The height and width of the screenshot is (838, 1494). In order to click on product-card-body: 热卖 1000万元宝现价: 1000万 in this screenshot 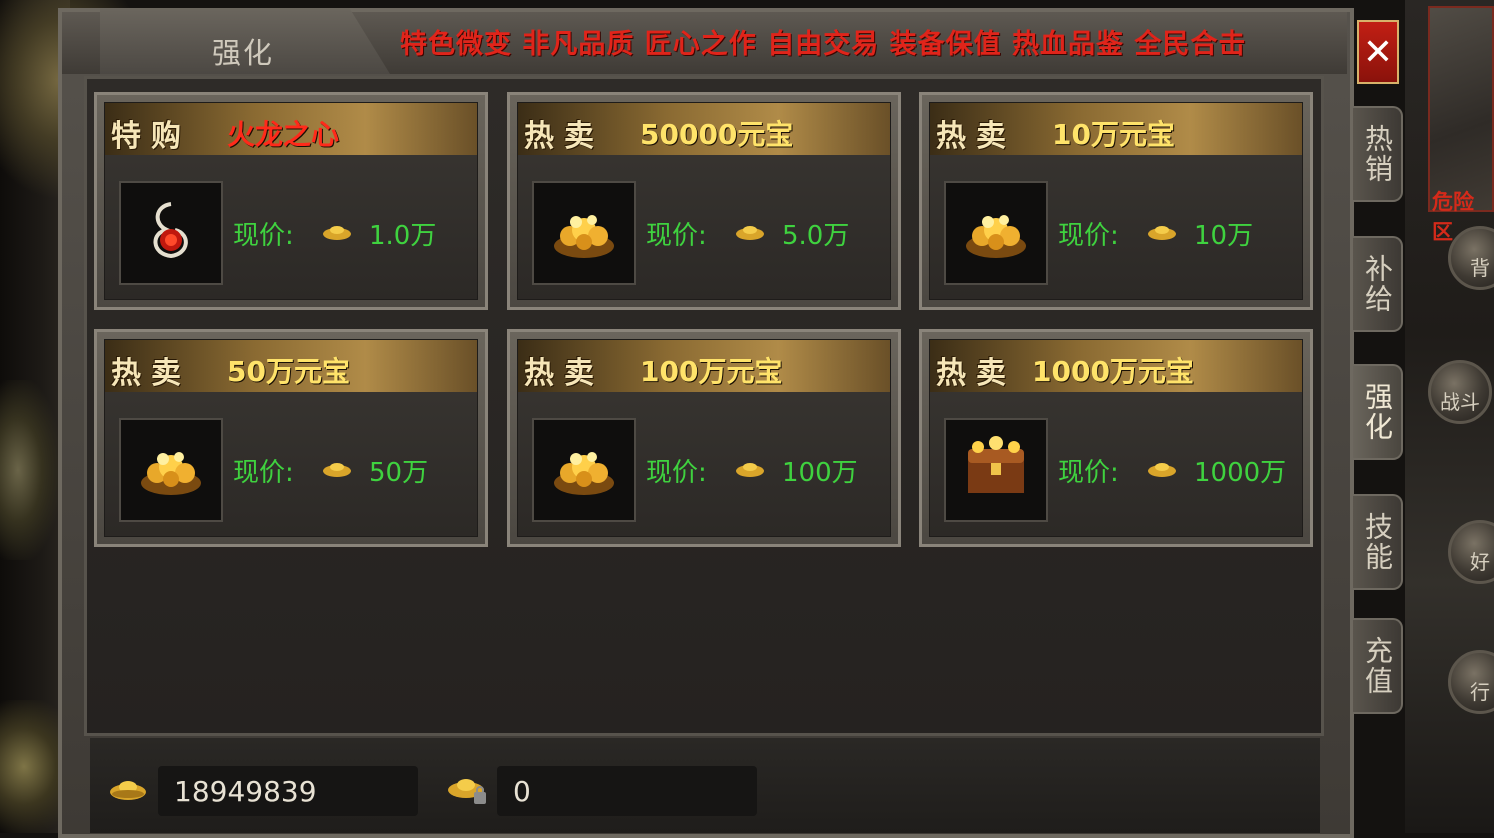, I will do `click(1116, 438)`.